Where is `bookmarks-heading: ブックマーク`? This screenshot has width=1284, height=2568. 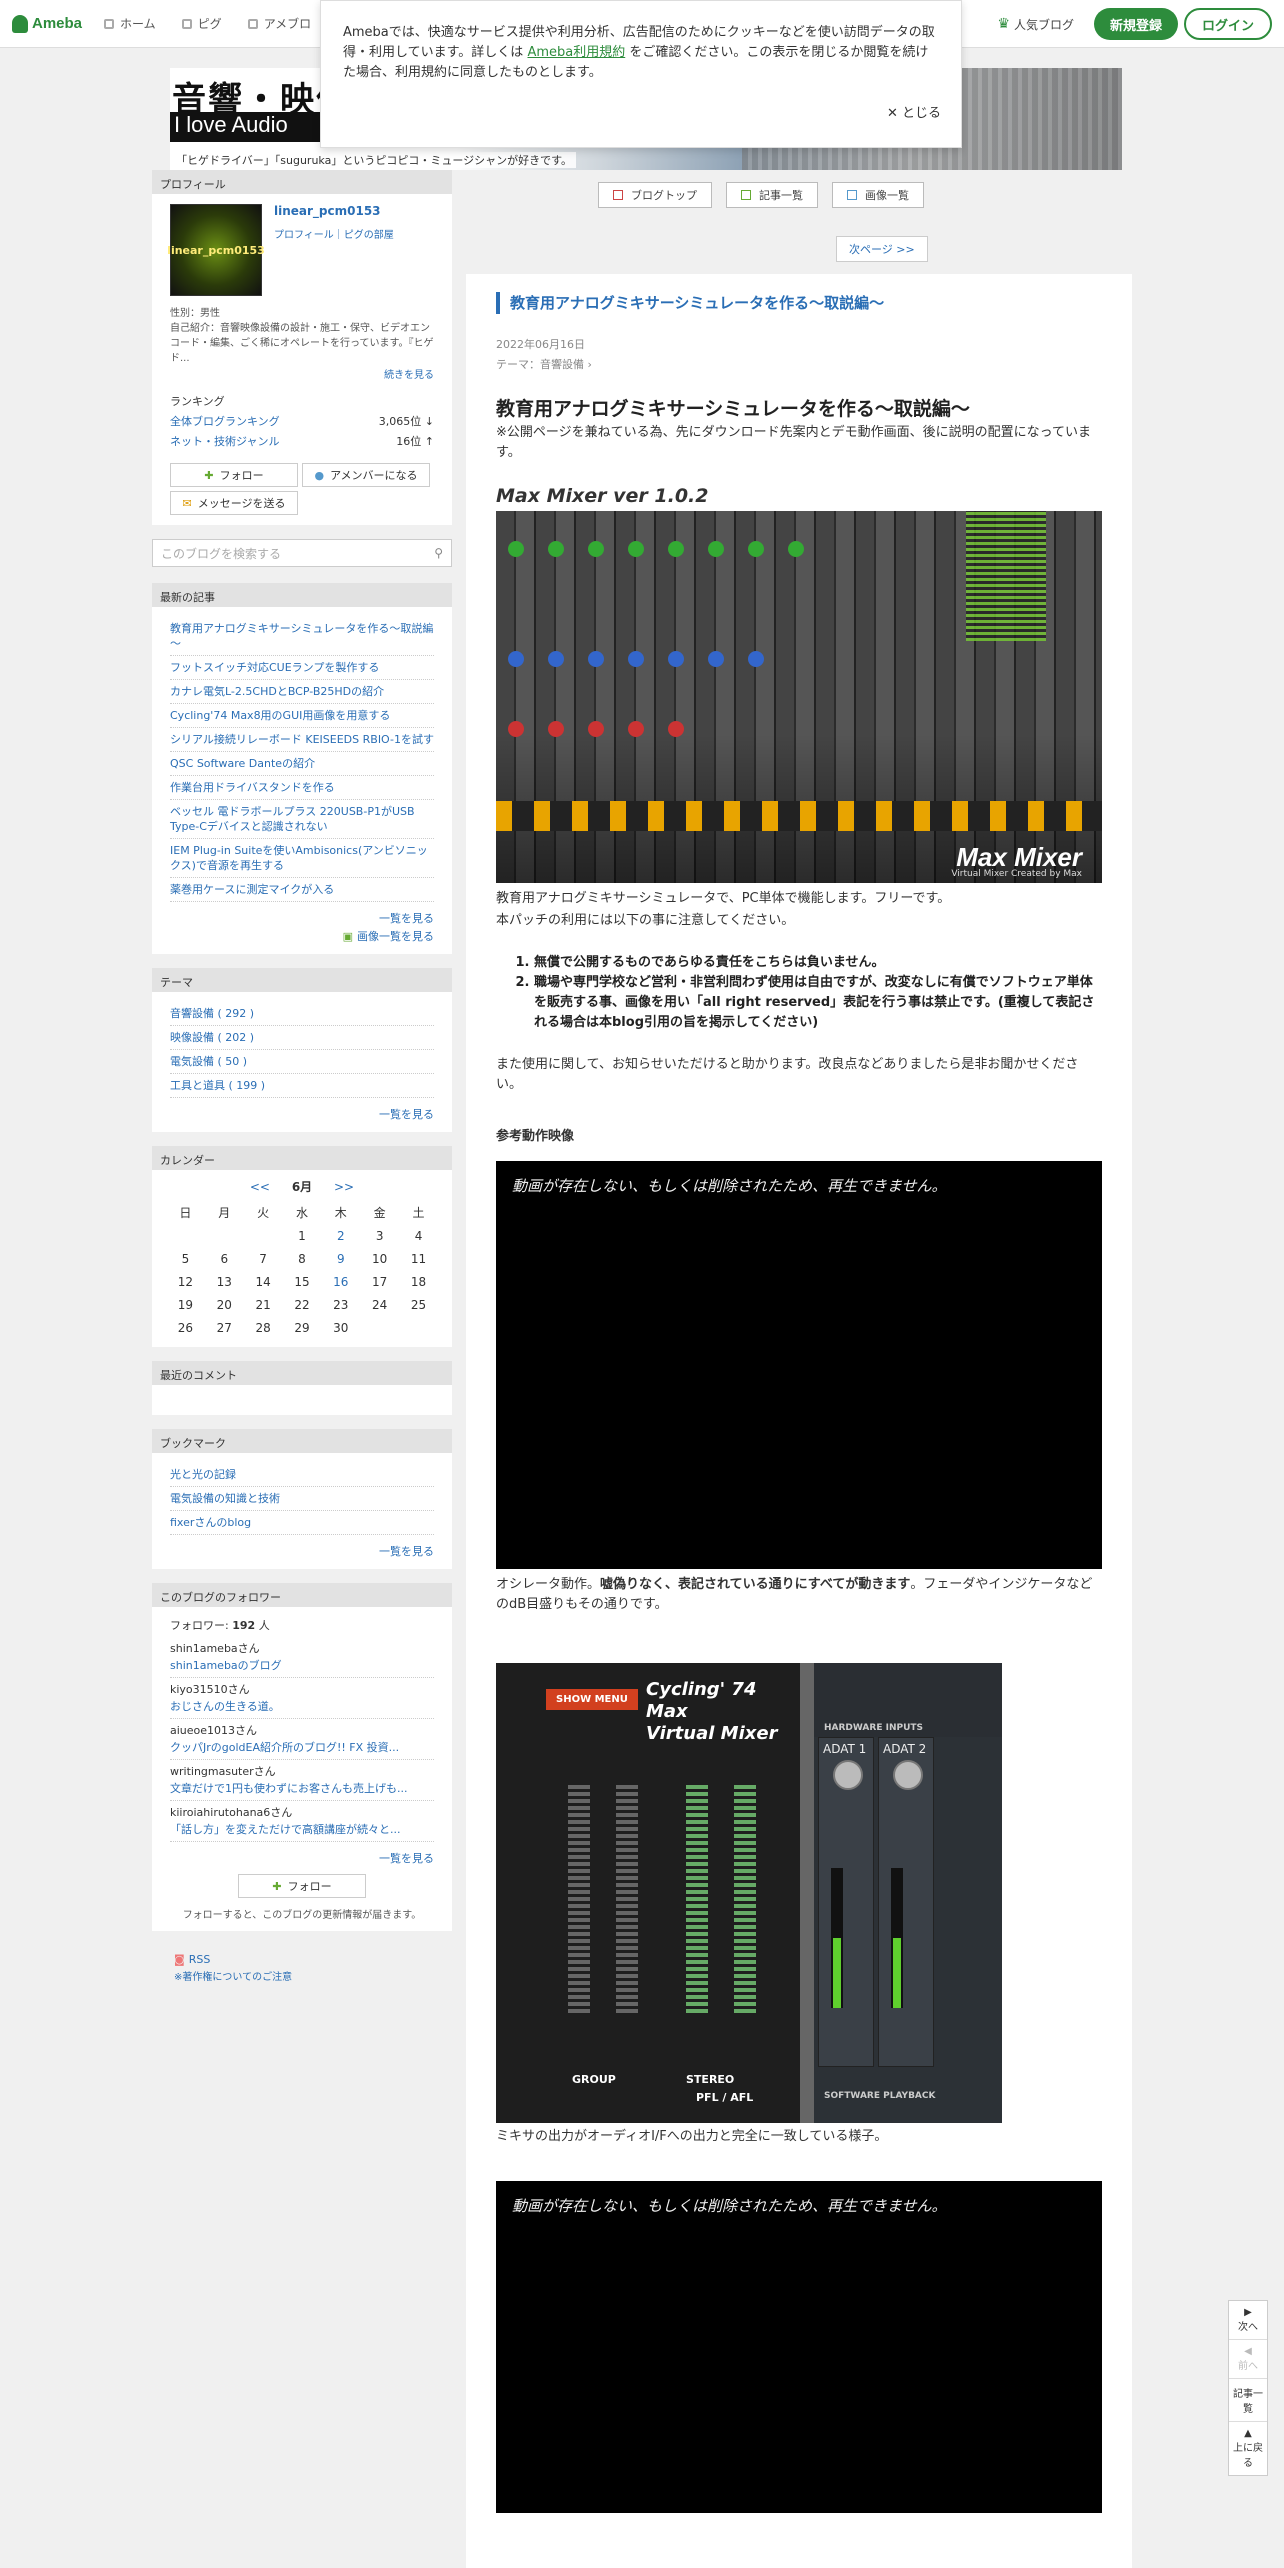 bookmarks-heading: ブックマーク is located at coordinates (302, 1441).